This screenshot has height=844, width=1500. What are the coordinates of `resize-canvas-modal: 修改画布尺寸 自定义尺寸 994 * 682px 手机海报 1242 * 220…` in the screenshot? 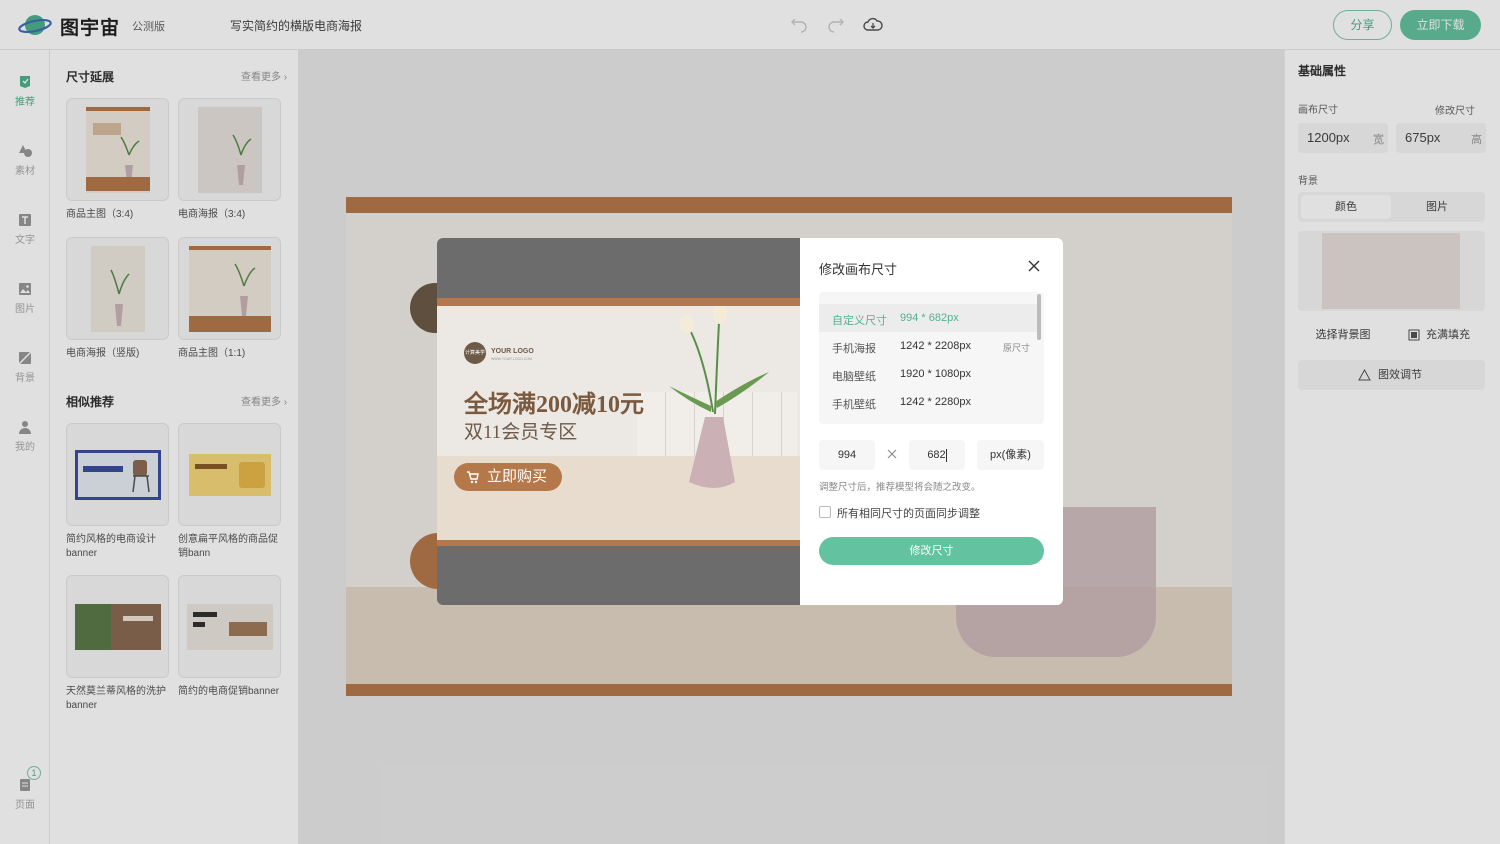 It's located at (931, 421).